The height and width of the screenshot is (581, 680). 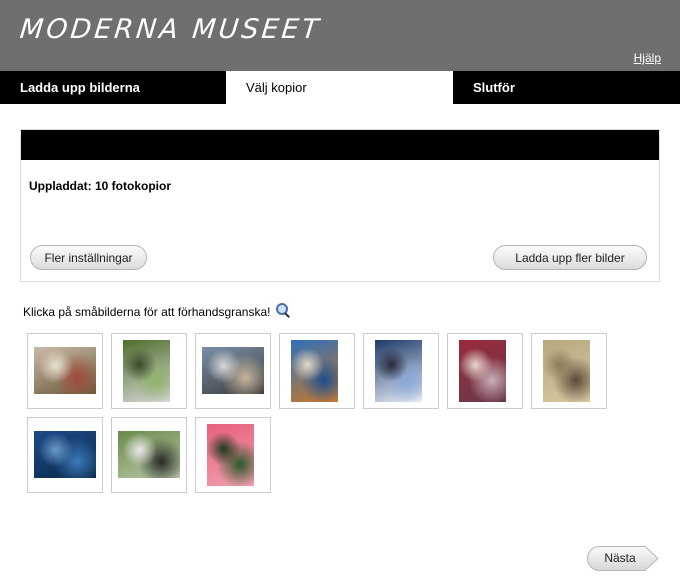 I want to click on next-label: Nästa, so click(x=620, y=558).